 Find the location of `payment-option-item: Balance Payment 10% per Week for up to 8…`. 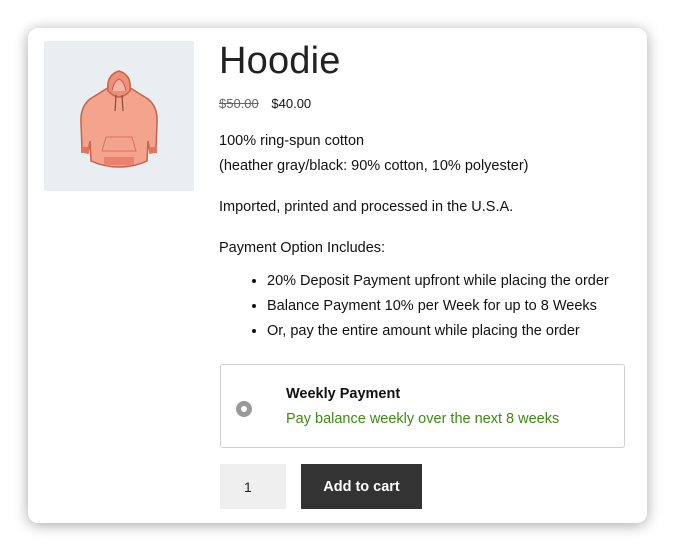

payment-option-item: Balance Payment 10% per Week for up to 8… is located at coordinates (453, 306).